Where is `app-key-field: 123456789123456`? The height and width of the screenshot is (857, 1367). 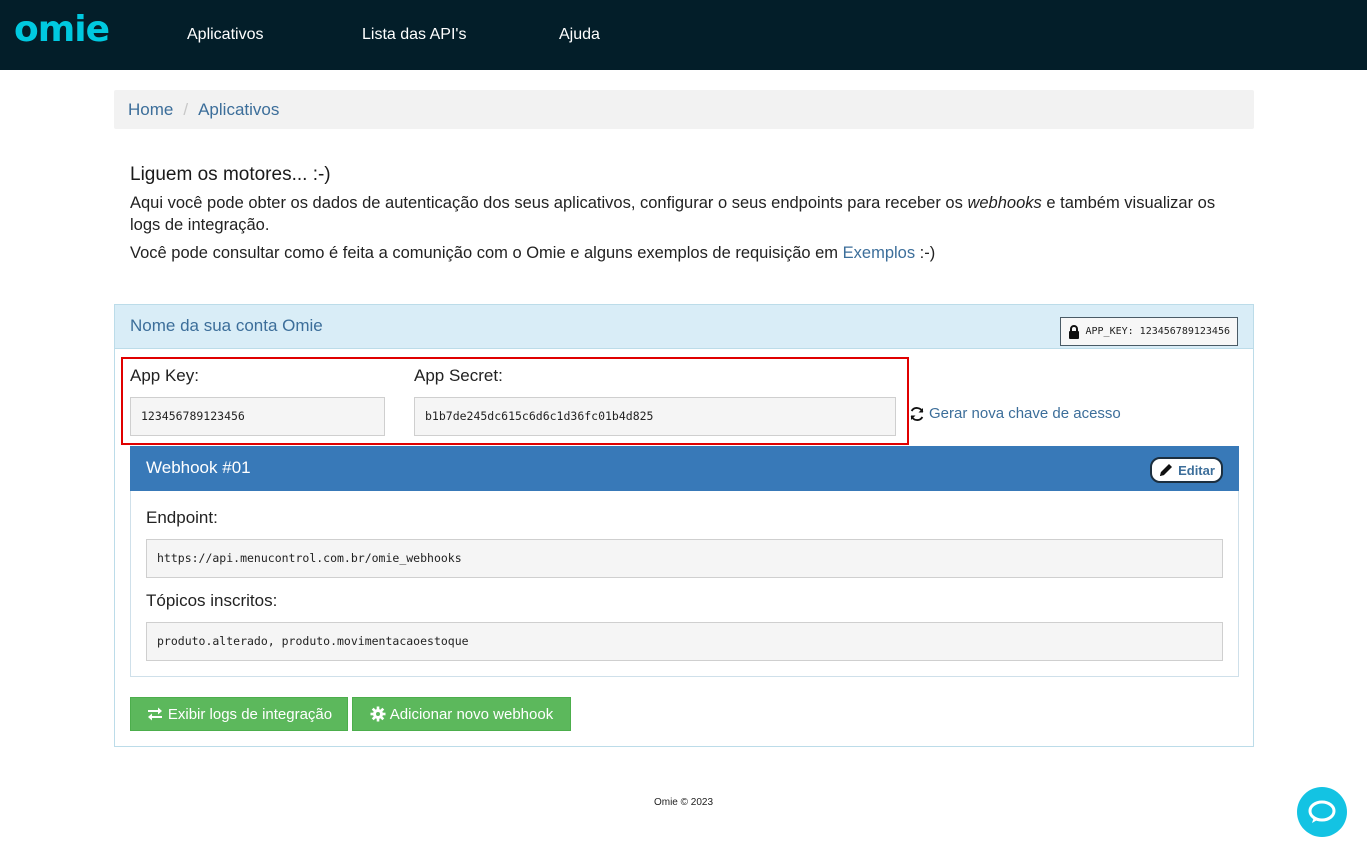 app-key-field: 123456789123456 is located at coordinates (257, 416).